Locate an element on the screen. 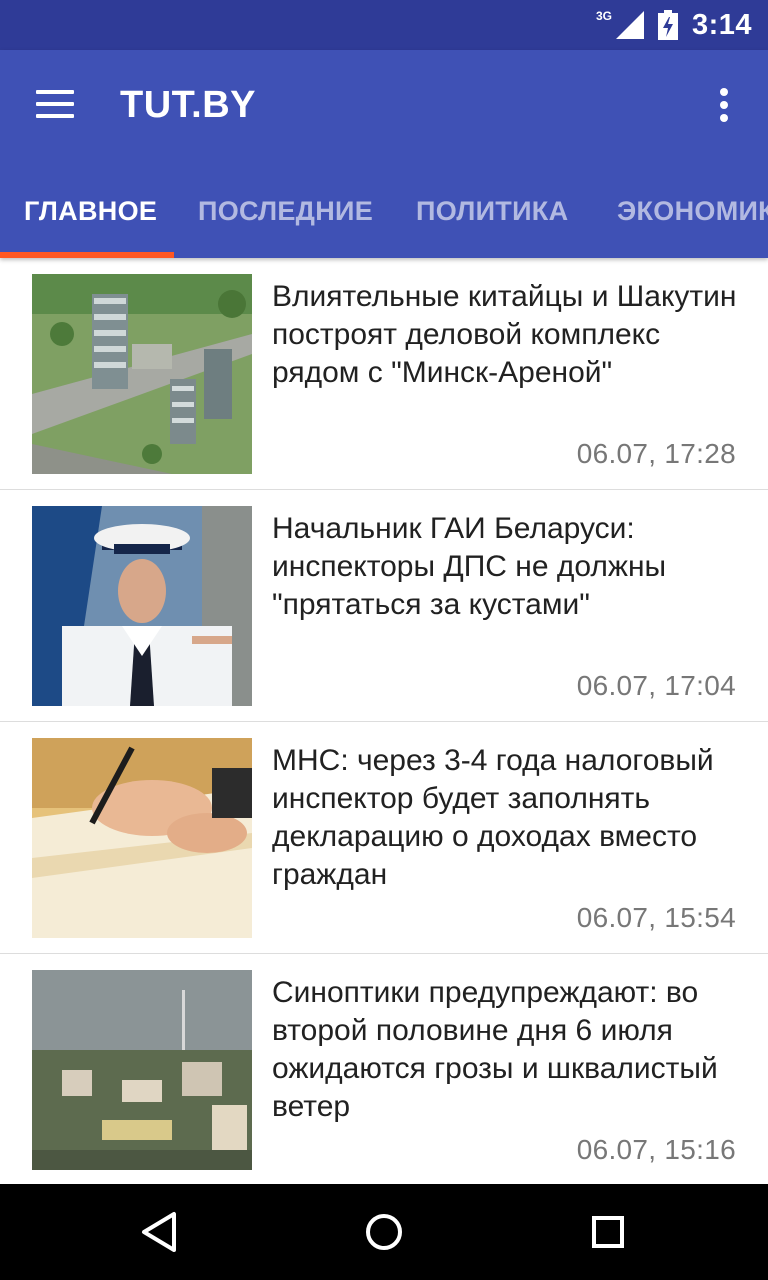 The image size is (768, 1280). news-timestamp: 06.07, 15:16 is located at coordinates (656, 1149).